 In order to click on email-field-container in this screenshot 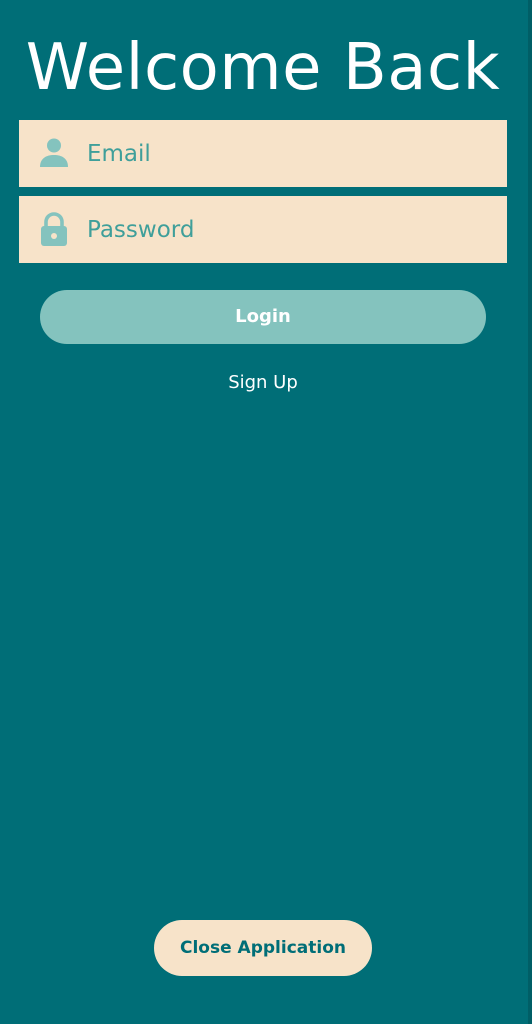, I will do `click(263, 153)`.